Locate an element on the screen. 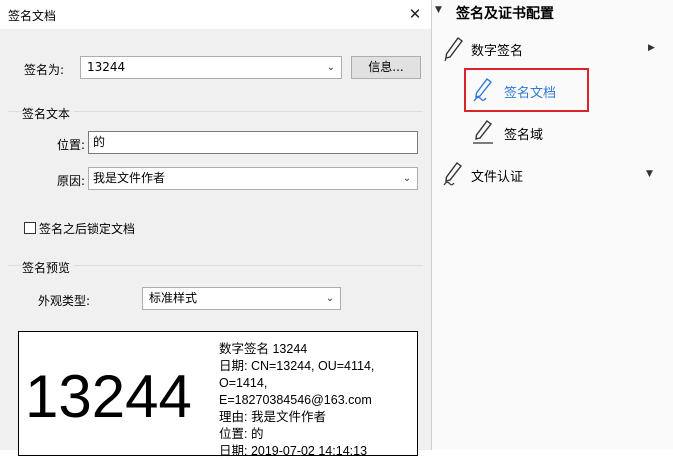  nav-item-label: 签名域 is located at coordinates (524, 135).